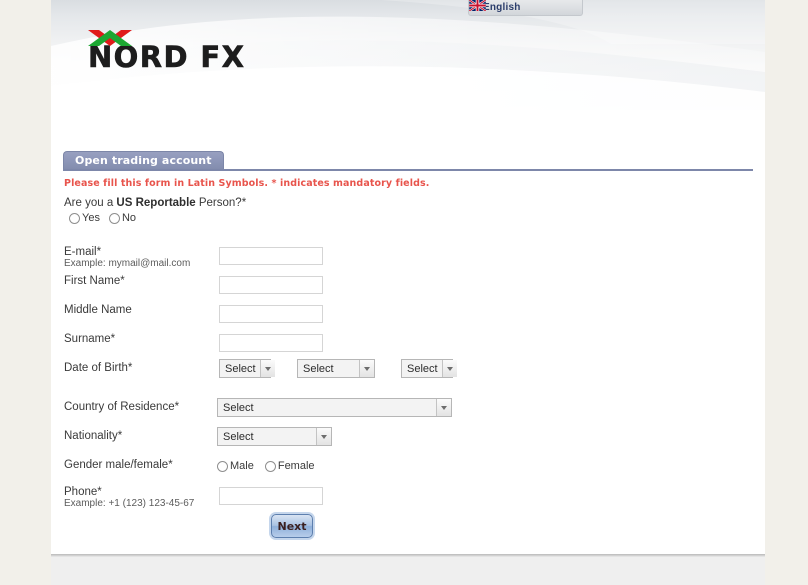 The image size is (808, 585). Describe the element at coordinates (129, 503) in the screenshot. I see `phone-hint: Example: +1 (123) 123-45-67` at that location.